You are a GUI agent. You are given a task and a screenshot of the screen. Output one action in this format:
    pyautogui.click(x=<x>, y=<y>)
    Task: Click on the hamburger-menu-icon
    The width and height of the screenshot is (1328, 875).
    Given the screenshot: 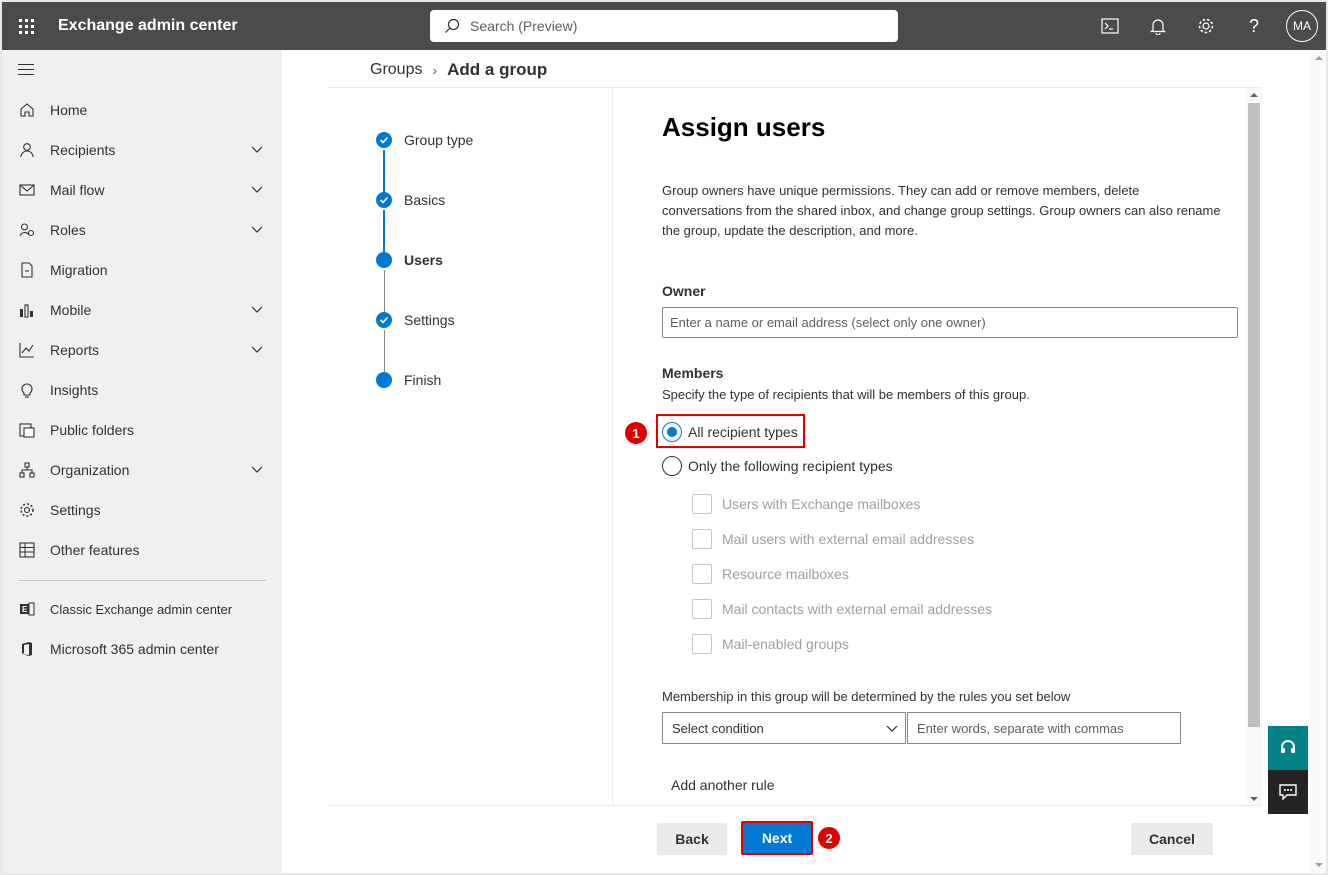 What is the action you would take?
    pyautogui.click(x=26, y=71)
    